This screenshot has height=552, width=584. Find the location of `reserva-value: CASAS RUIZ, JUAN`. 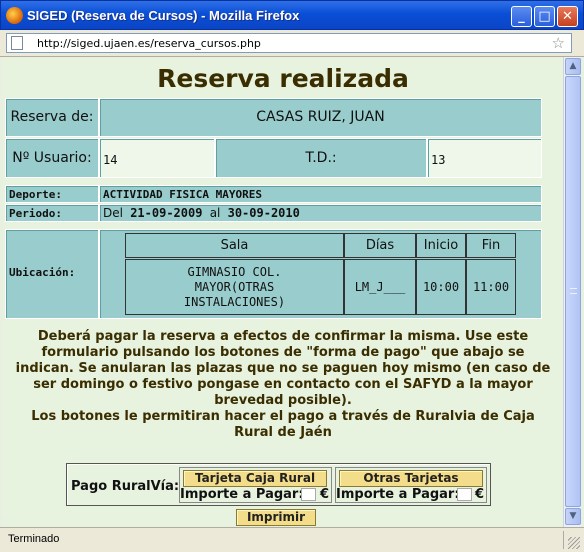

reserva-value: CASAS RUIZ, JUAN is located at coordinates (320, 117).